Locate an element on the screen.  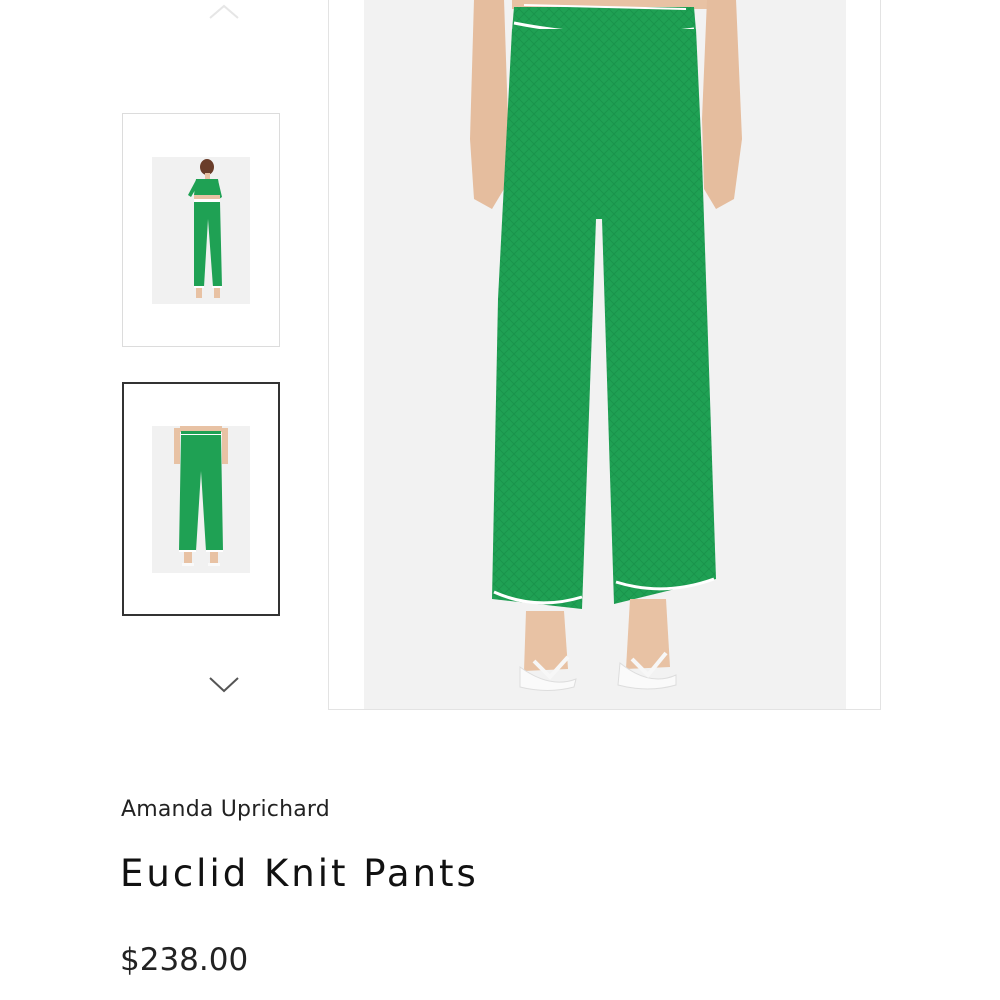
chevron-up-icon is located at coordinates (224, 11).